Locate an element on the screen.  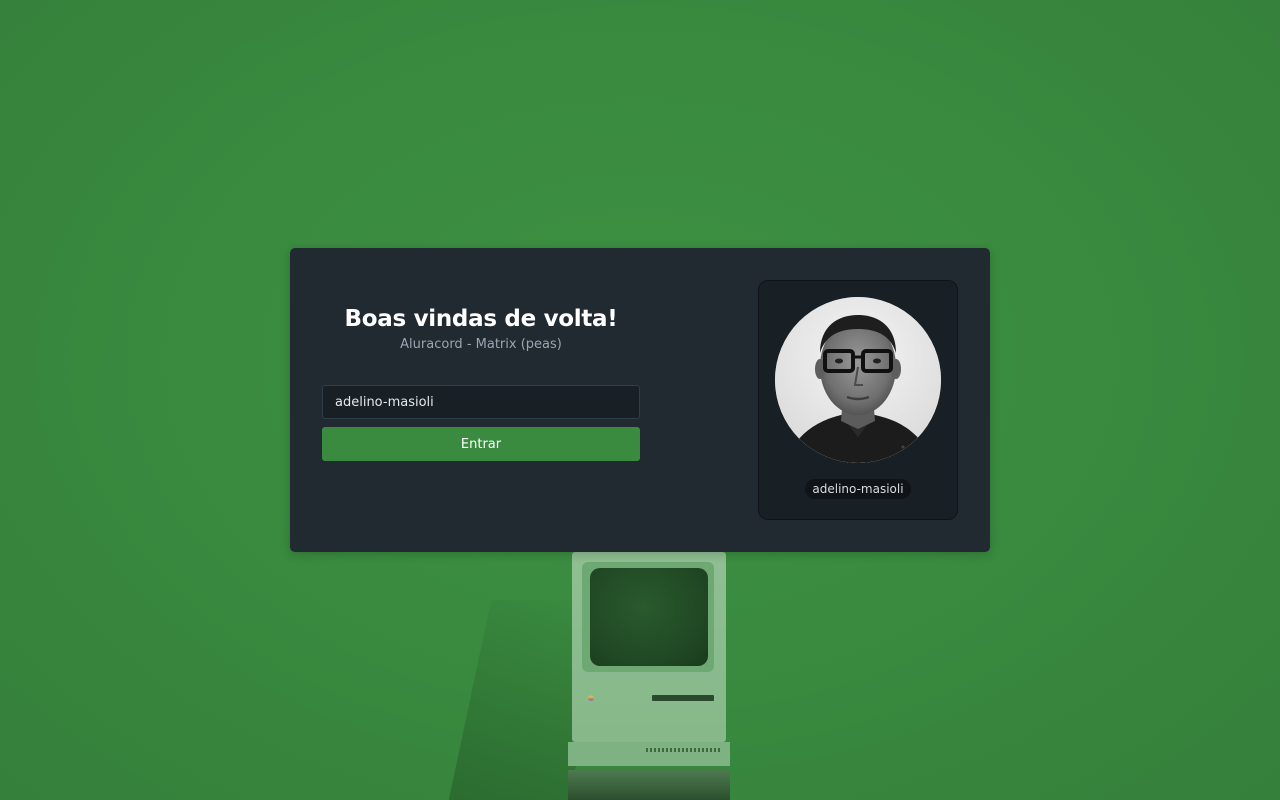
computer-screen is located at coordinates (649, 617).